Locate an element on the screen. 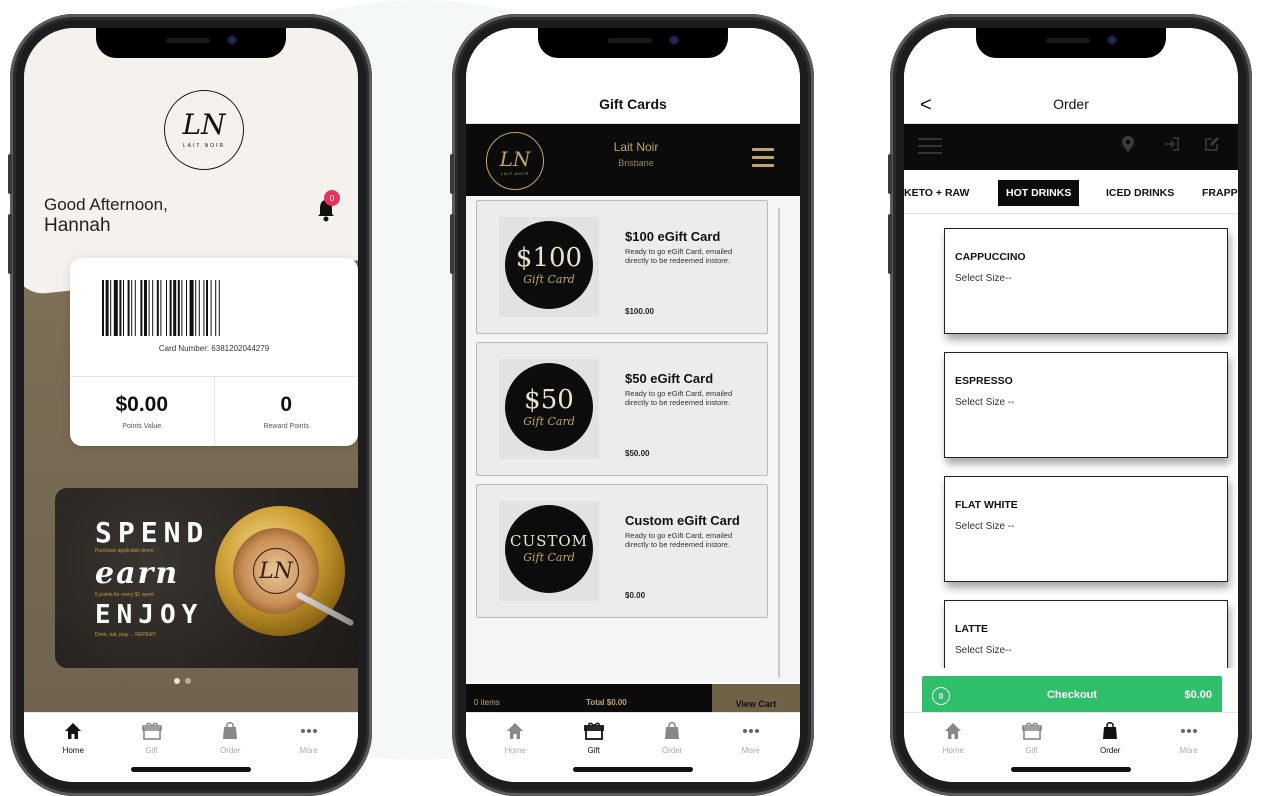 The image size is (1266, 796). page-title: Order is located at coordinates (1071, 104).